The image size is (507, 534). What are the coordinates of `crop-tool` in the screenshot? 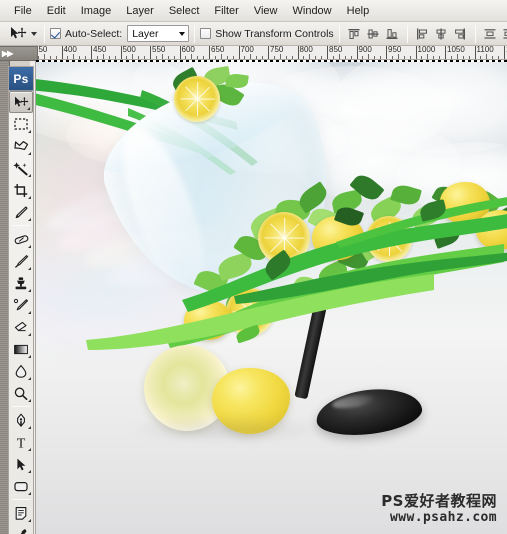 It's located at (21, 190).